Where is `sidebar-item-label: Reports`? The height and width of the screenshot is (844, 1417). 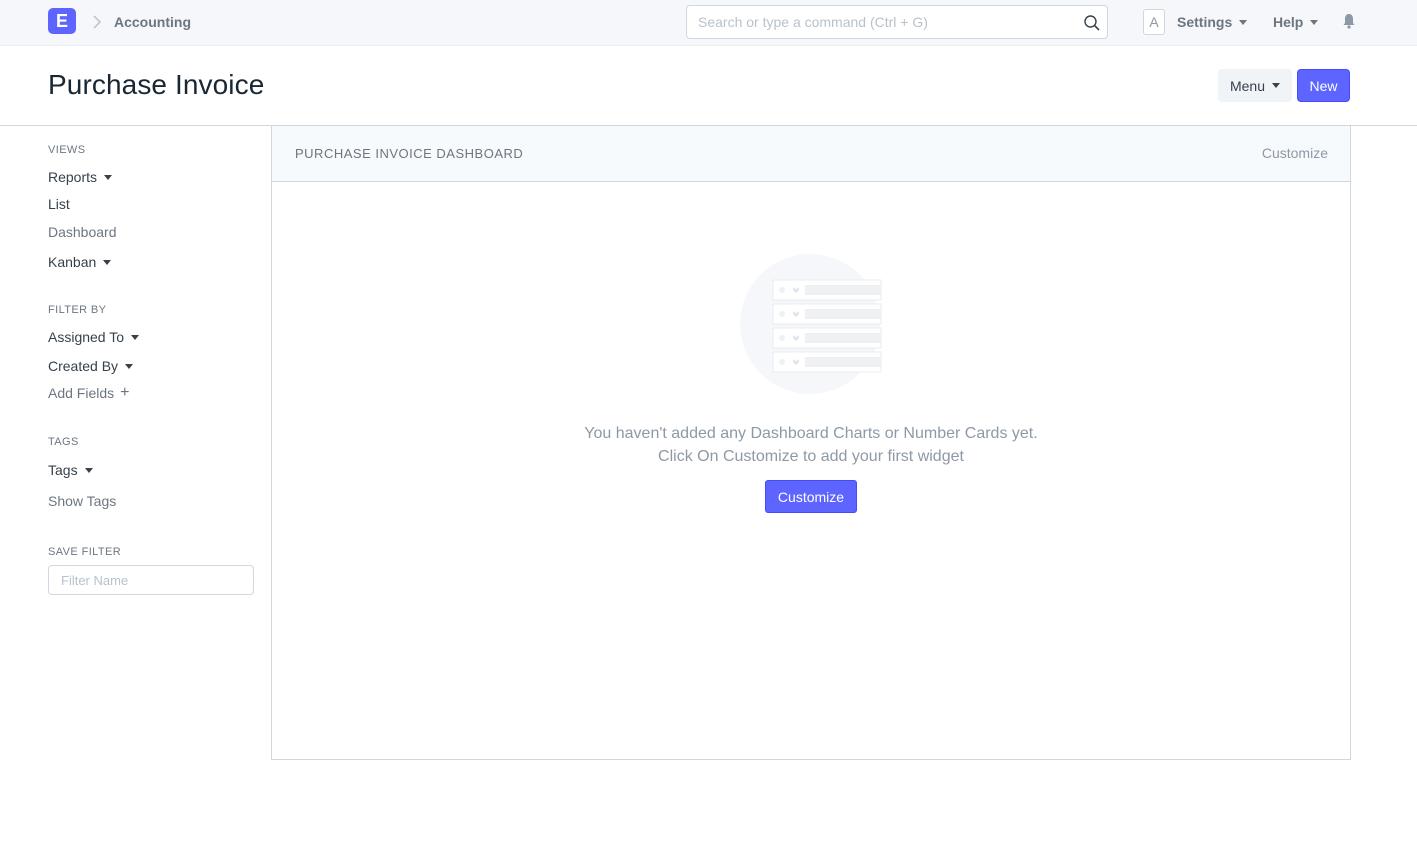 sidebar-item-label: Reports is located at coordinates (73, 177).